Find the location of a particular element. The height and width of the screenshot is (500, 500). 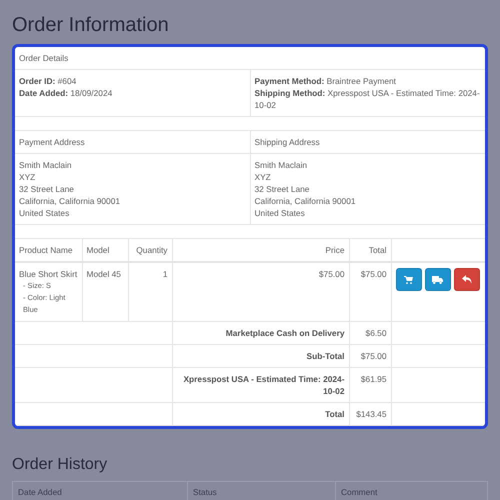

column-header: Product Name is located at coordinates (48, 250).